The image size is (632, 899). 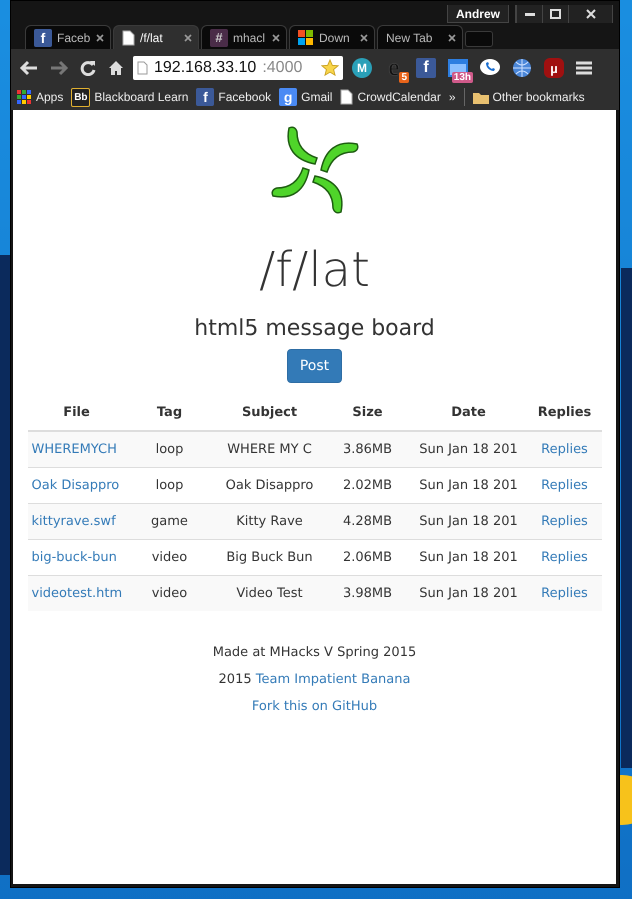 I want to click on browser-tab: # mhacl, so click(x=244, y=37).